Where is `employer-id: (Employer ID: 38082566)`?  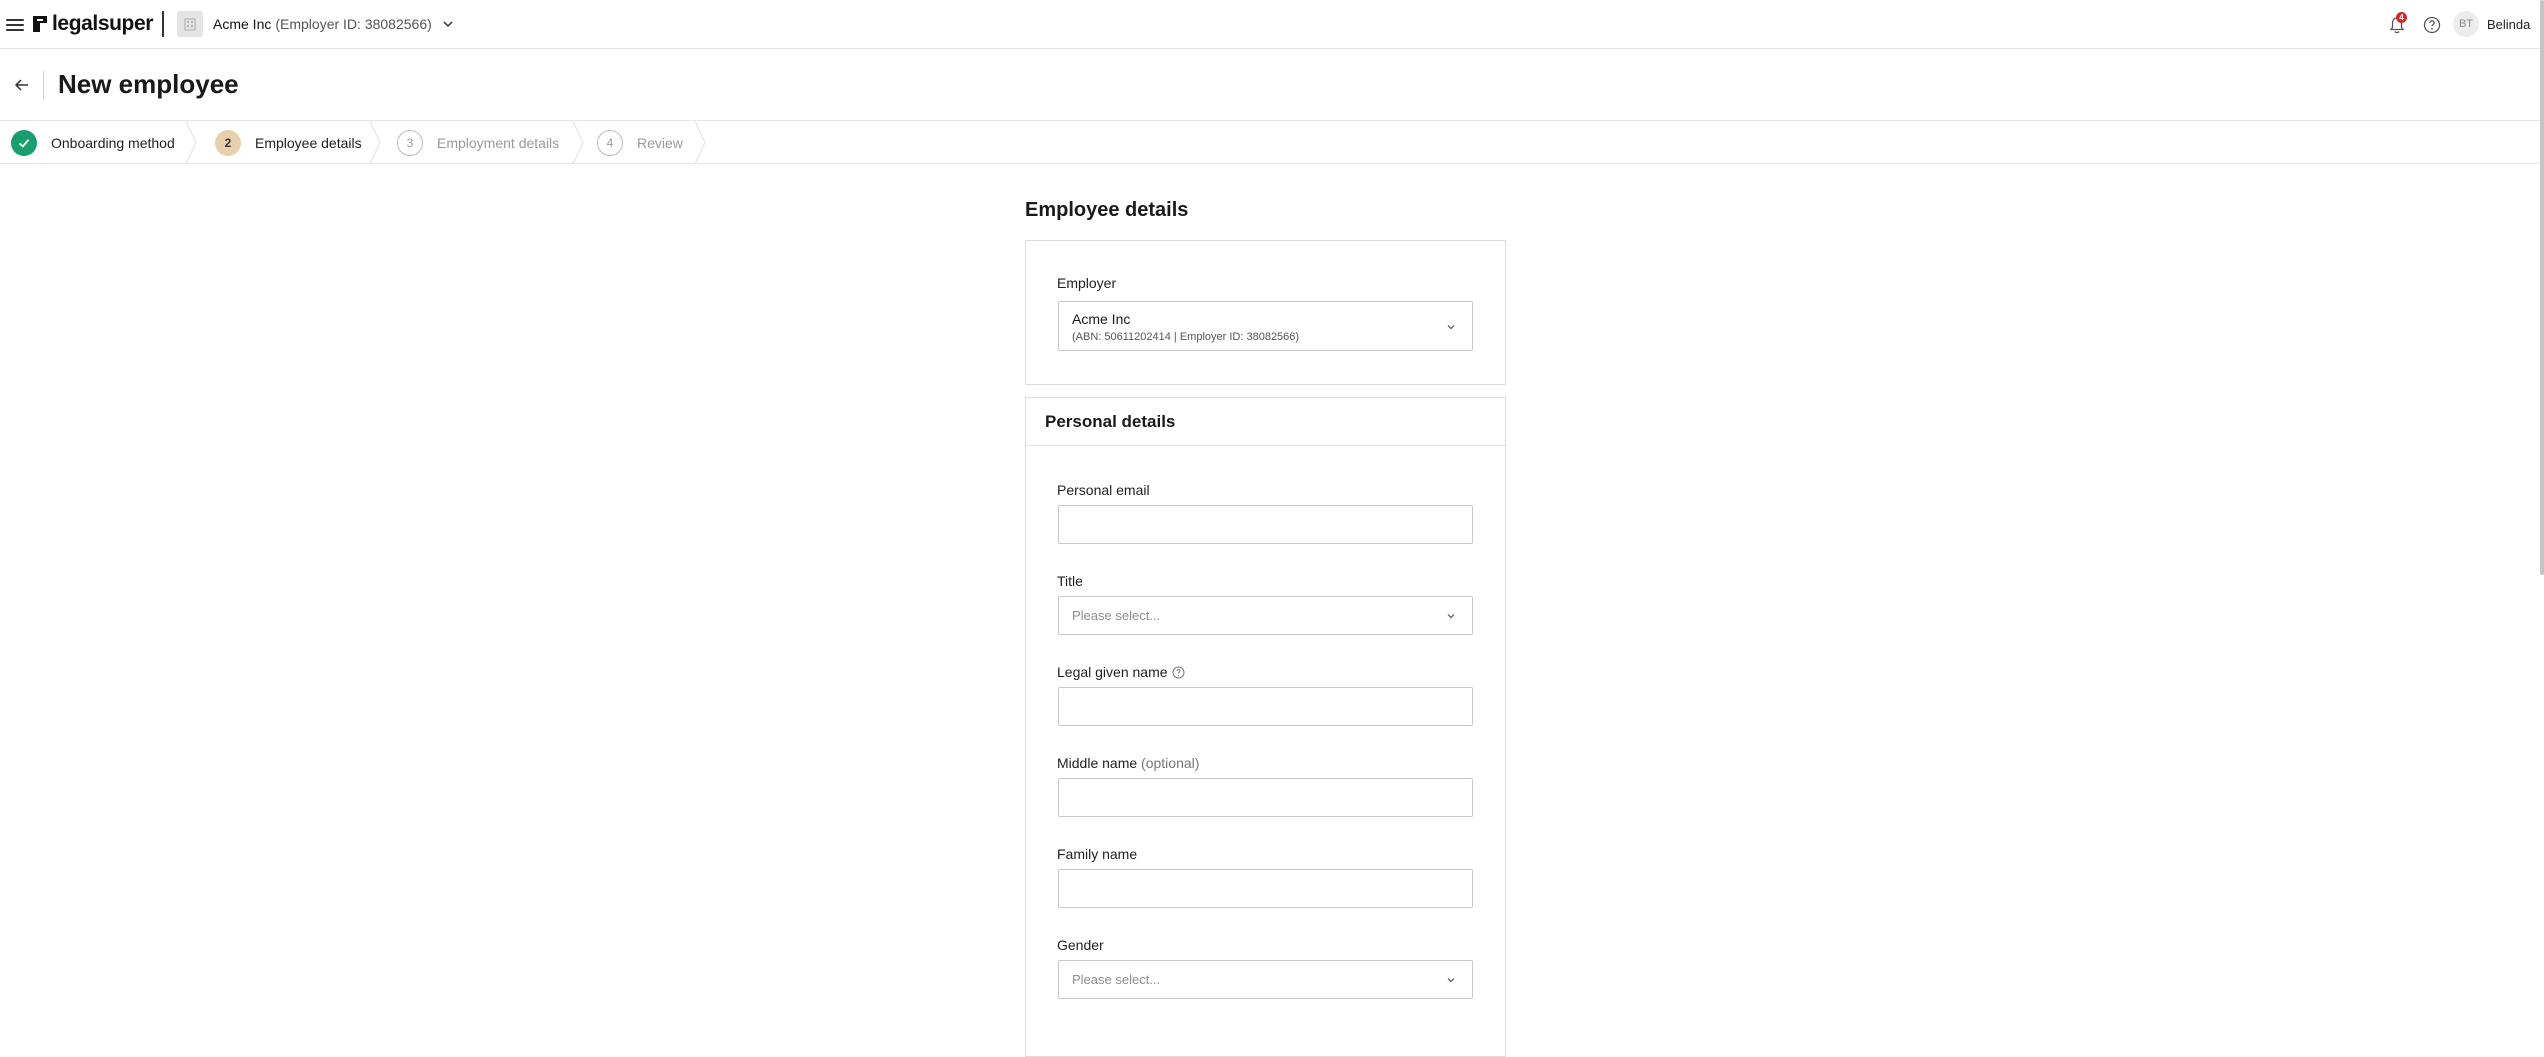 employer-id: (Employer ID: 38082566) is located at coordinates (353, 24).